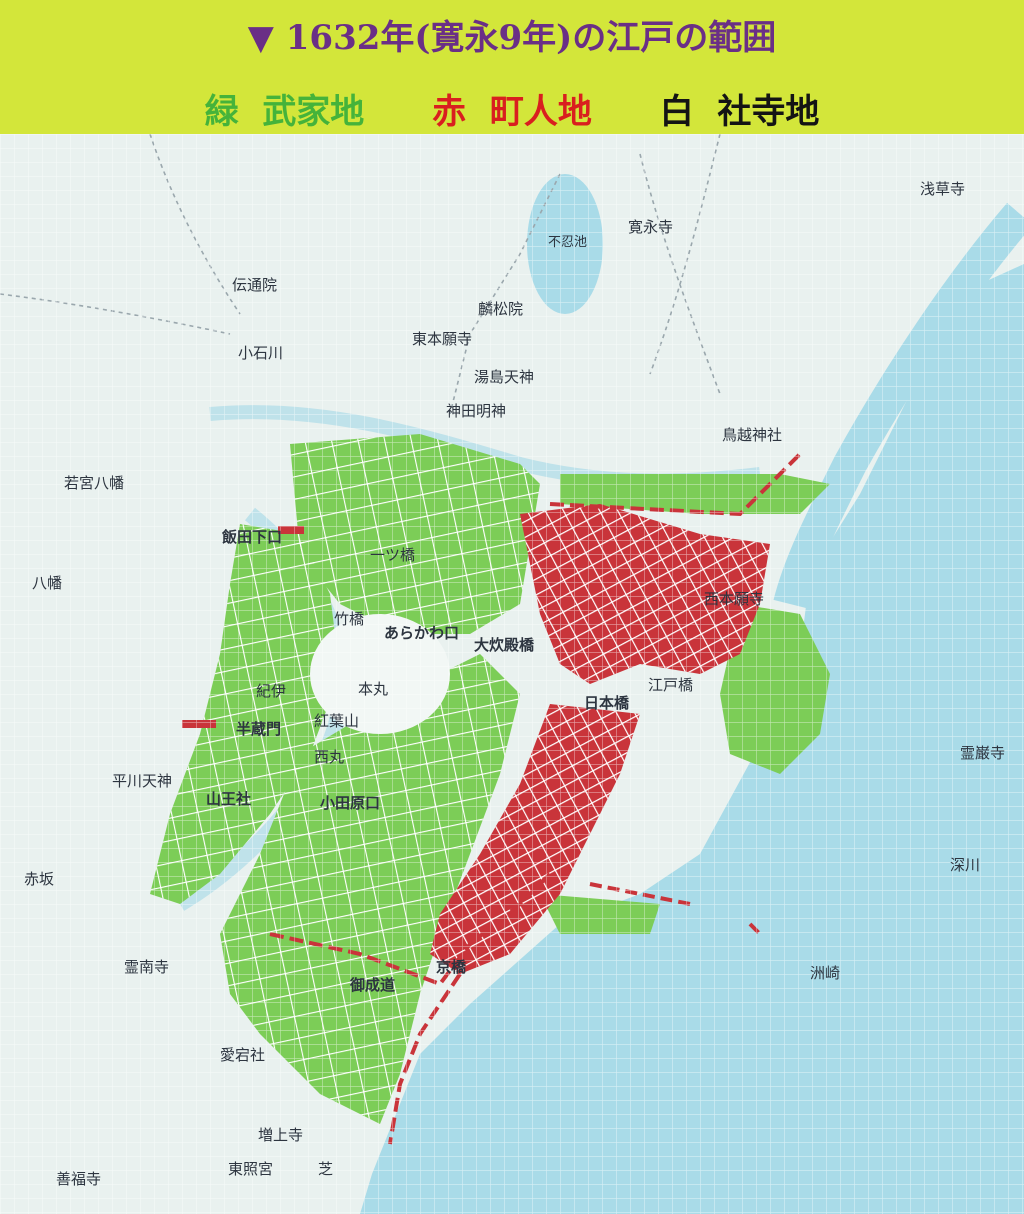  What do you see at coordinates (650, 227) in the screenshot?
I see `label-kaneiji: 寛永寺` at bounding box center [650, 227].